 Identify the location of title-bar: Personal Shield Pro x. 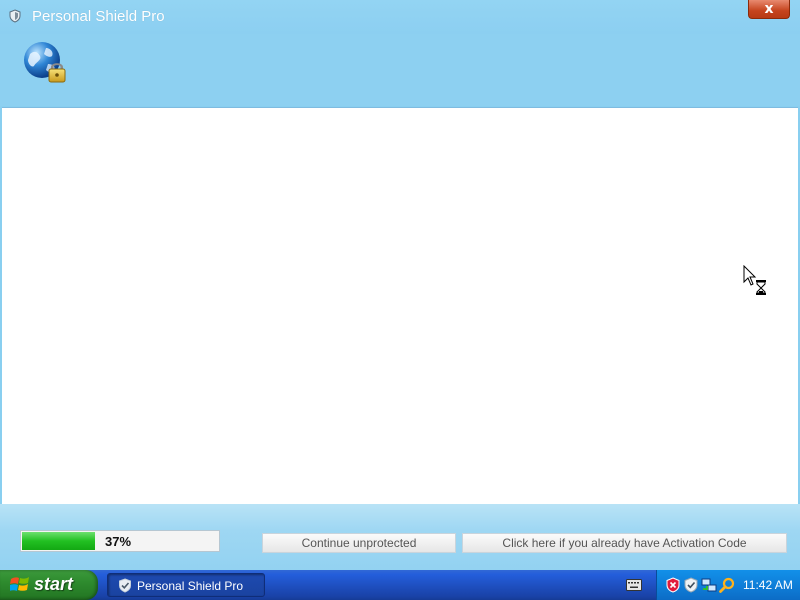
(400, 17).